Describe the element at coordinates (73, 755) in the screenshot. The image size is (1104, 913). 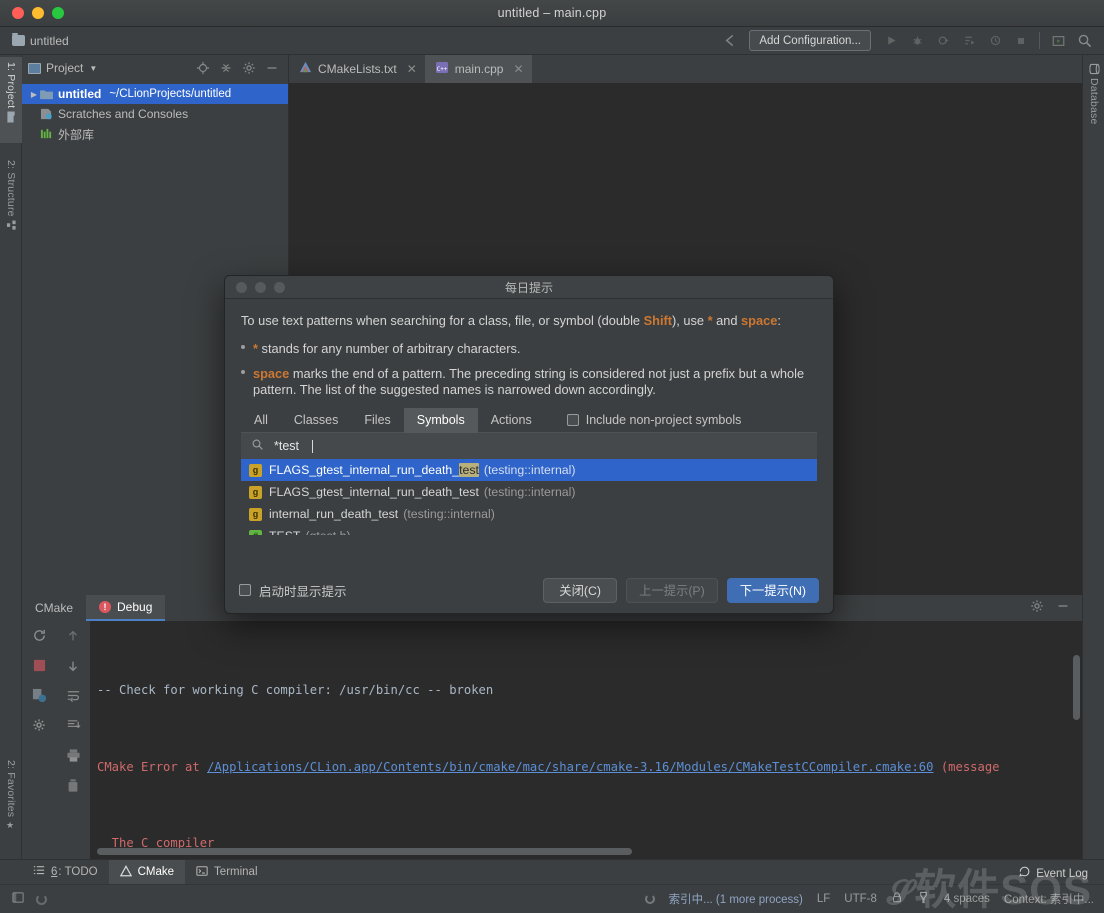
I see `print-icon` at that location.